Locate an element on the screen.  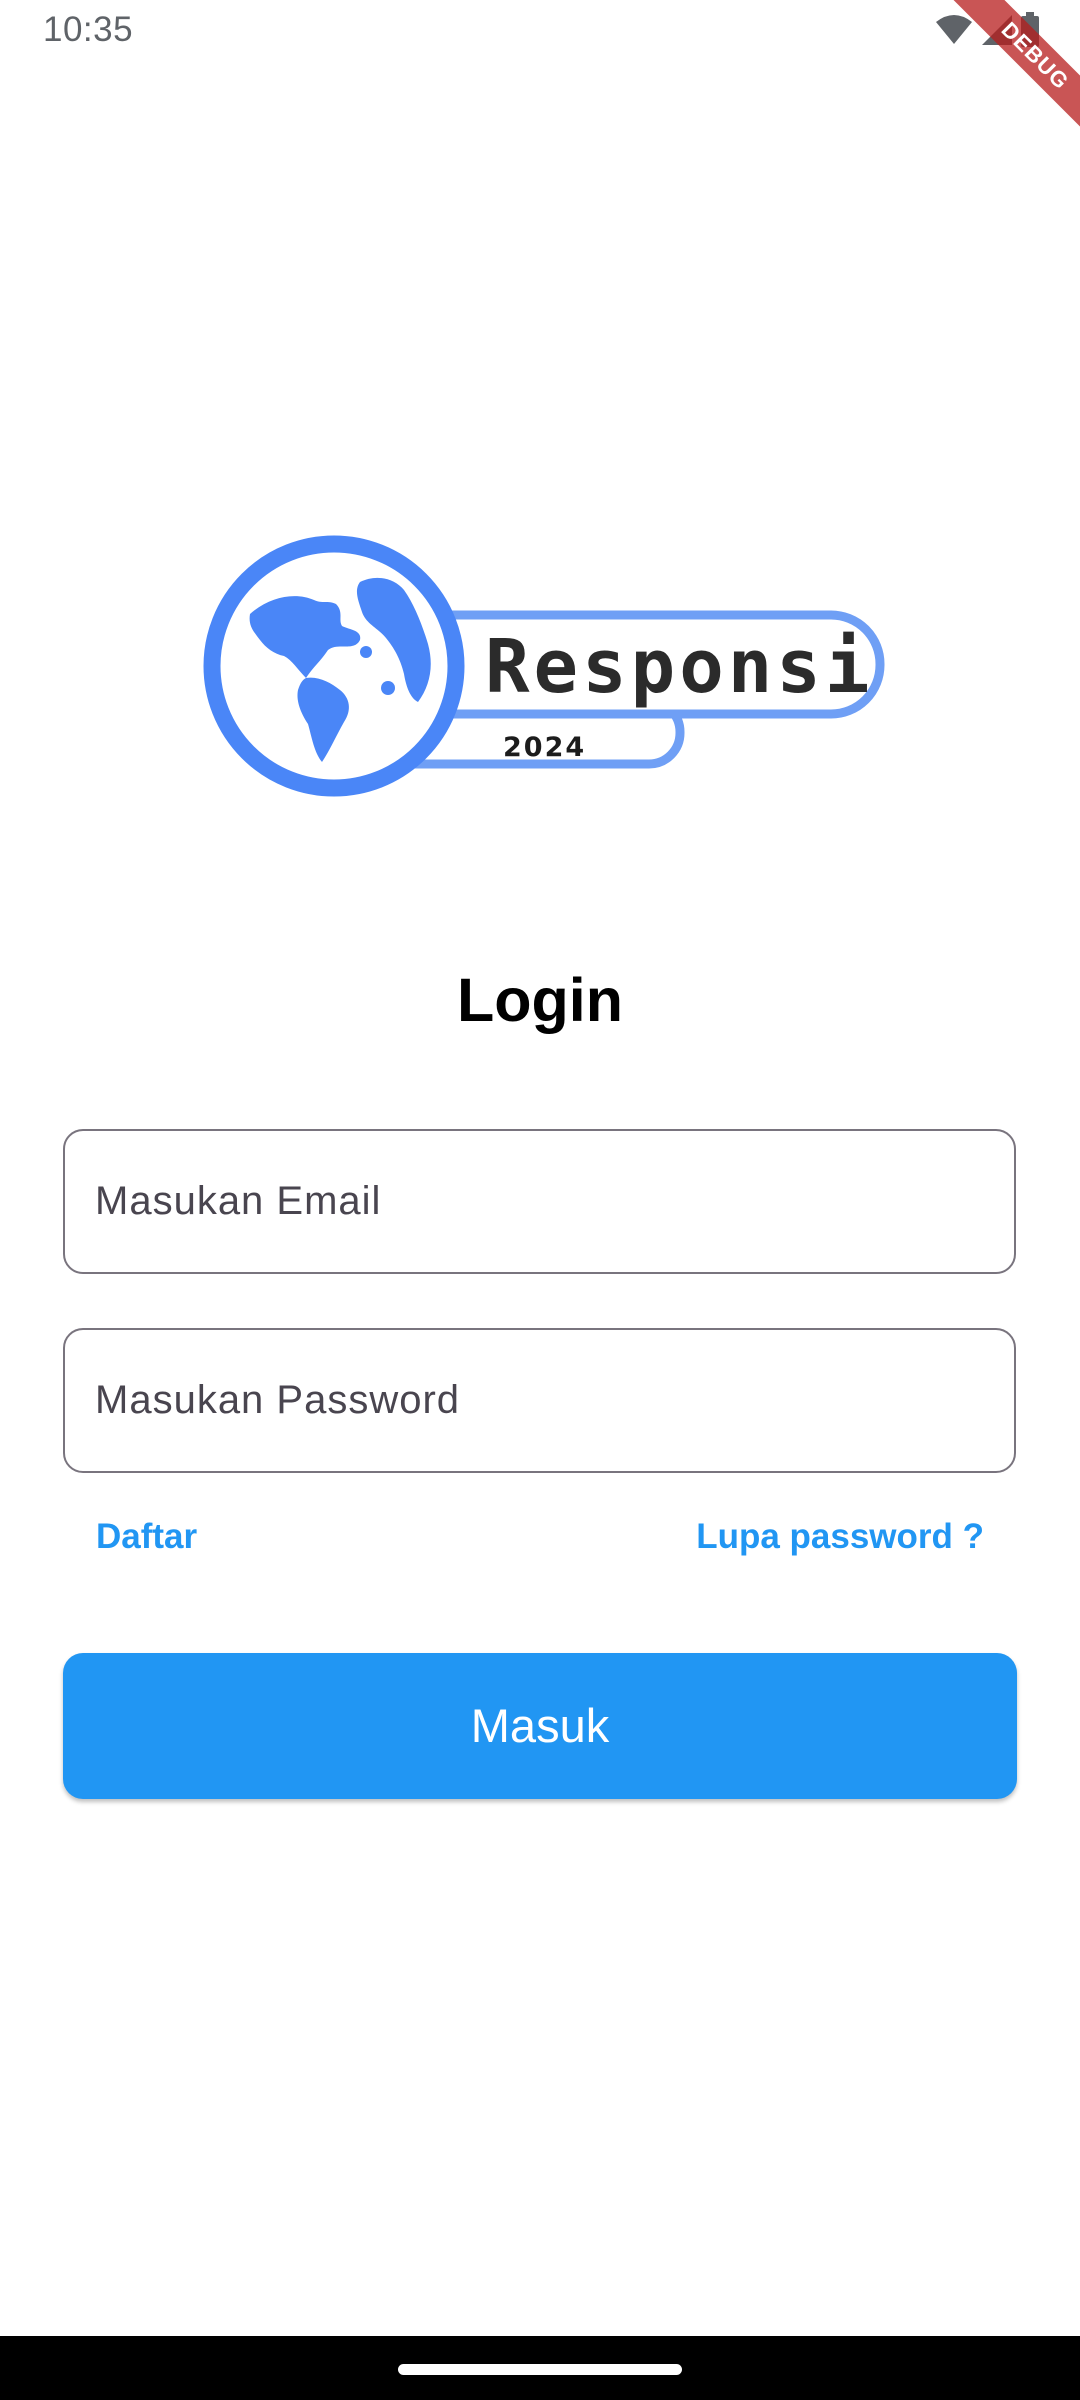
status-bar: 10:35 is located at coordinates (540, 32).